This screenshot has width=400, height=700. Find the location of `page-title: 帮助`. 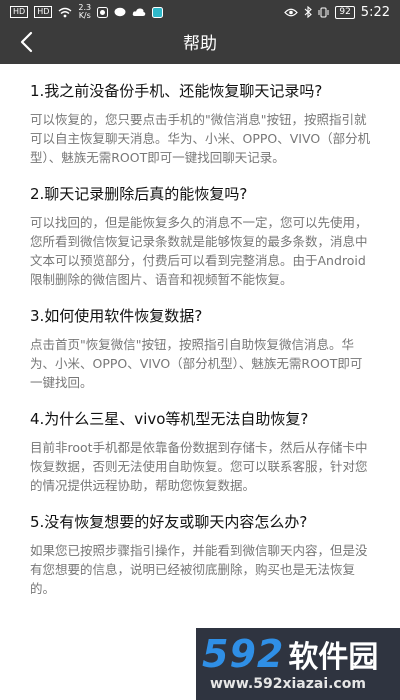

page-title: 帮助 is located at coordinates (200, 44).